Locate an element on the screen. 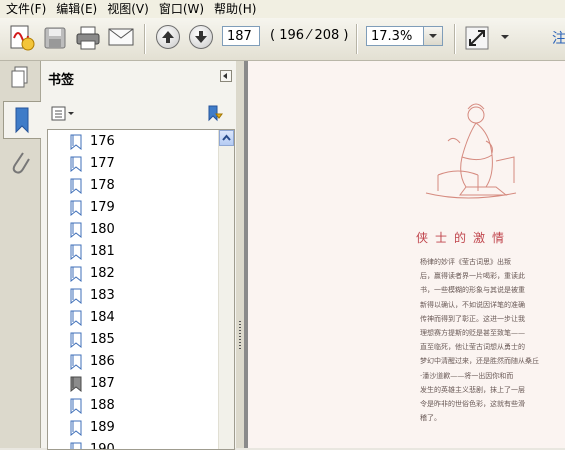 This screenshot has width=565, height=450. bookmark-item: 182 is located at coordinates (141, 274).